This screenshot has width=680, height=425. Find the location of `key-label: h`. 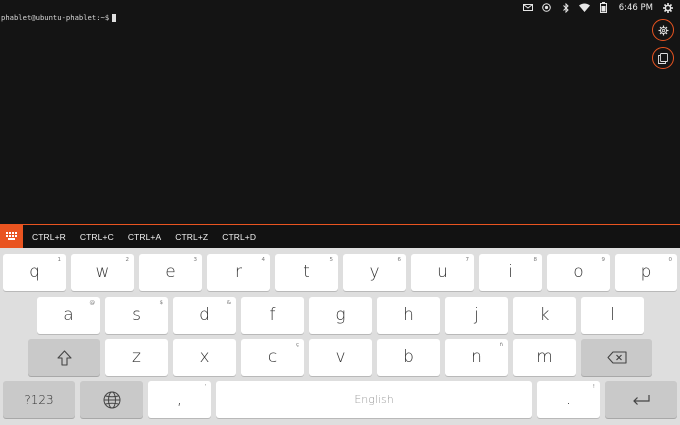

key-label: h is located at coordinates (408, 315).